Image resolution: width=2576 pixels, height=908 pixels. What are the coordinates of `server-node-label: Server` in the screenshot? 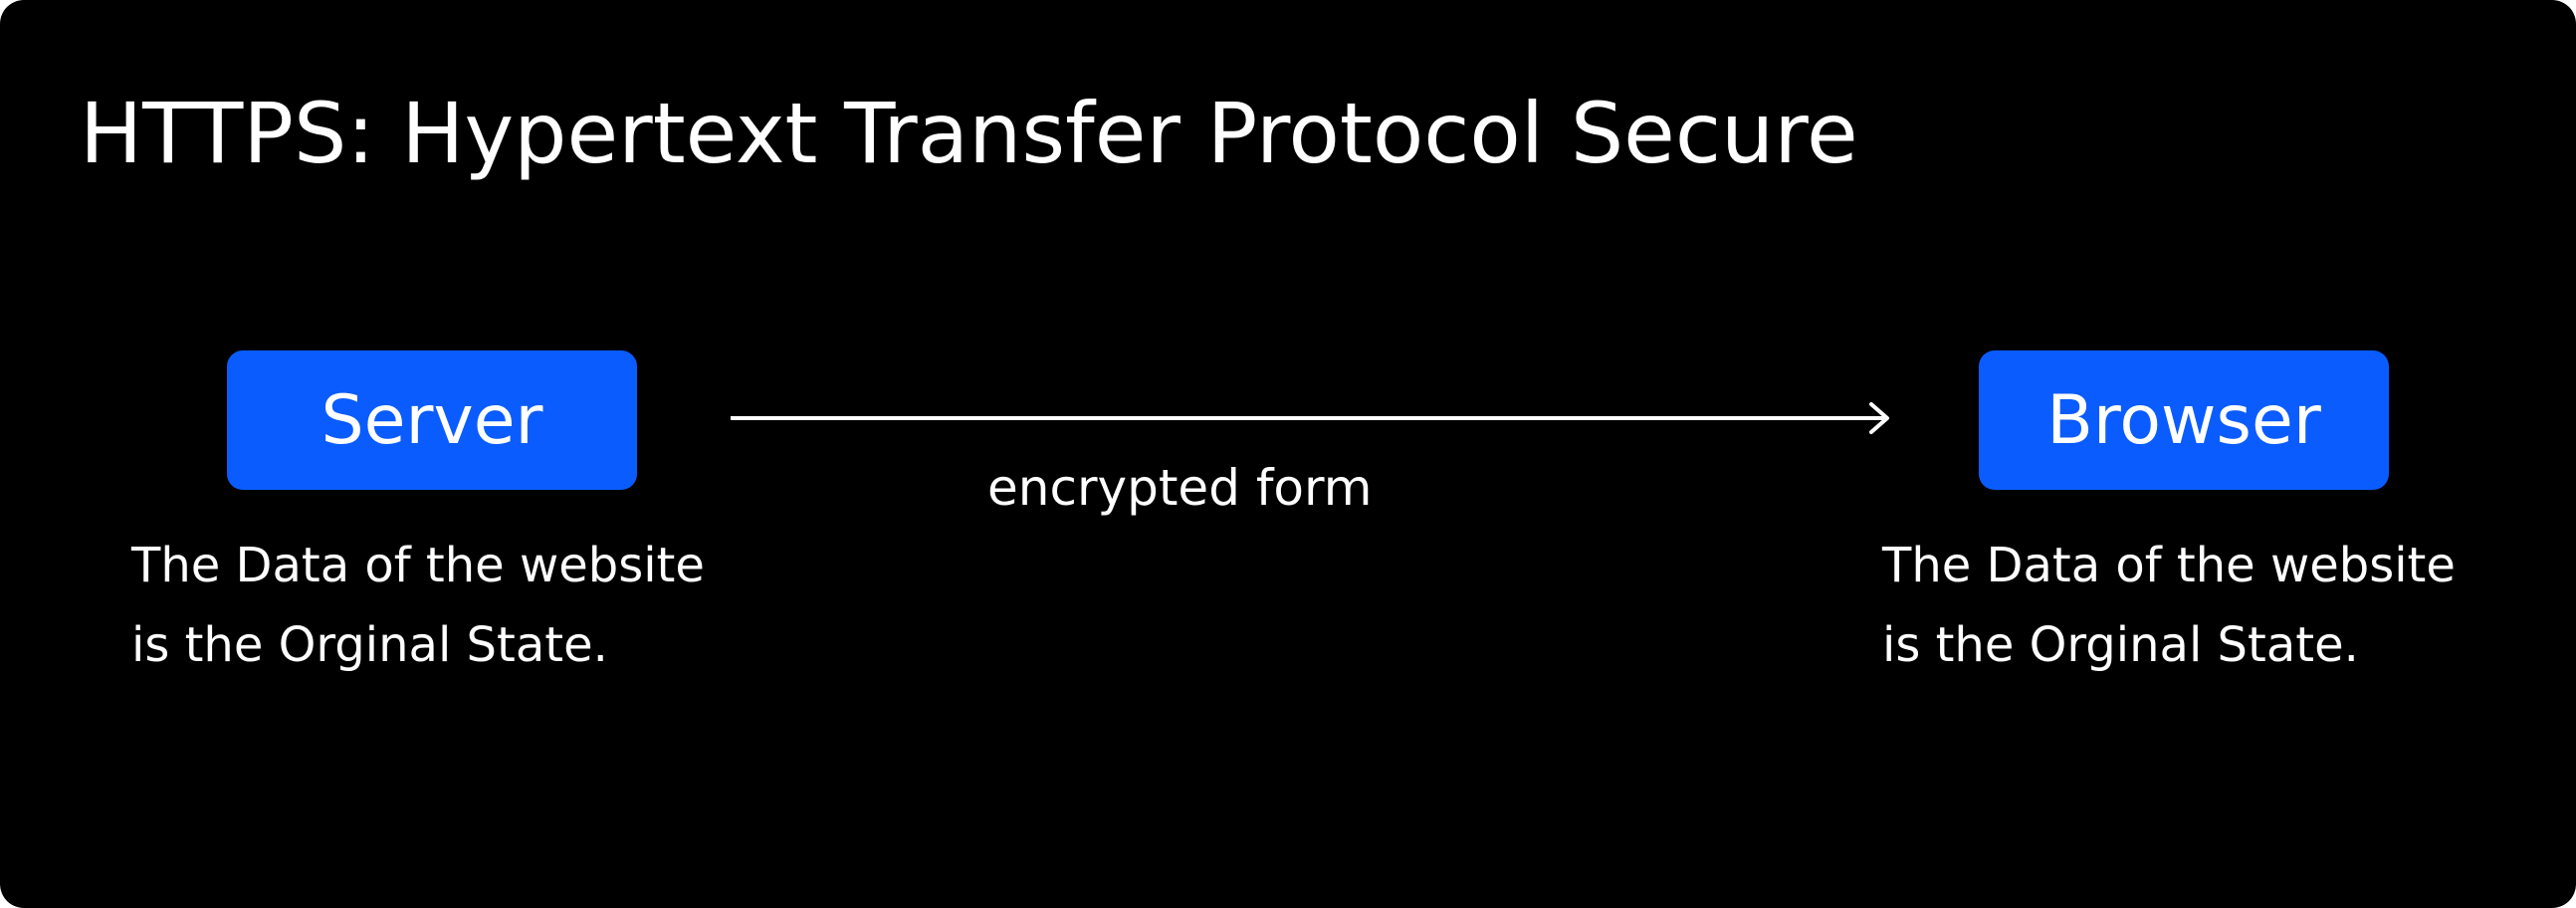 It's located at (432, 420).